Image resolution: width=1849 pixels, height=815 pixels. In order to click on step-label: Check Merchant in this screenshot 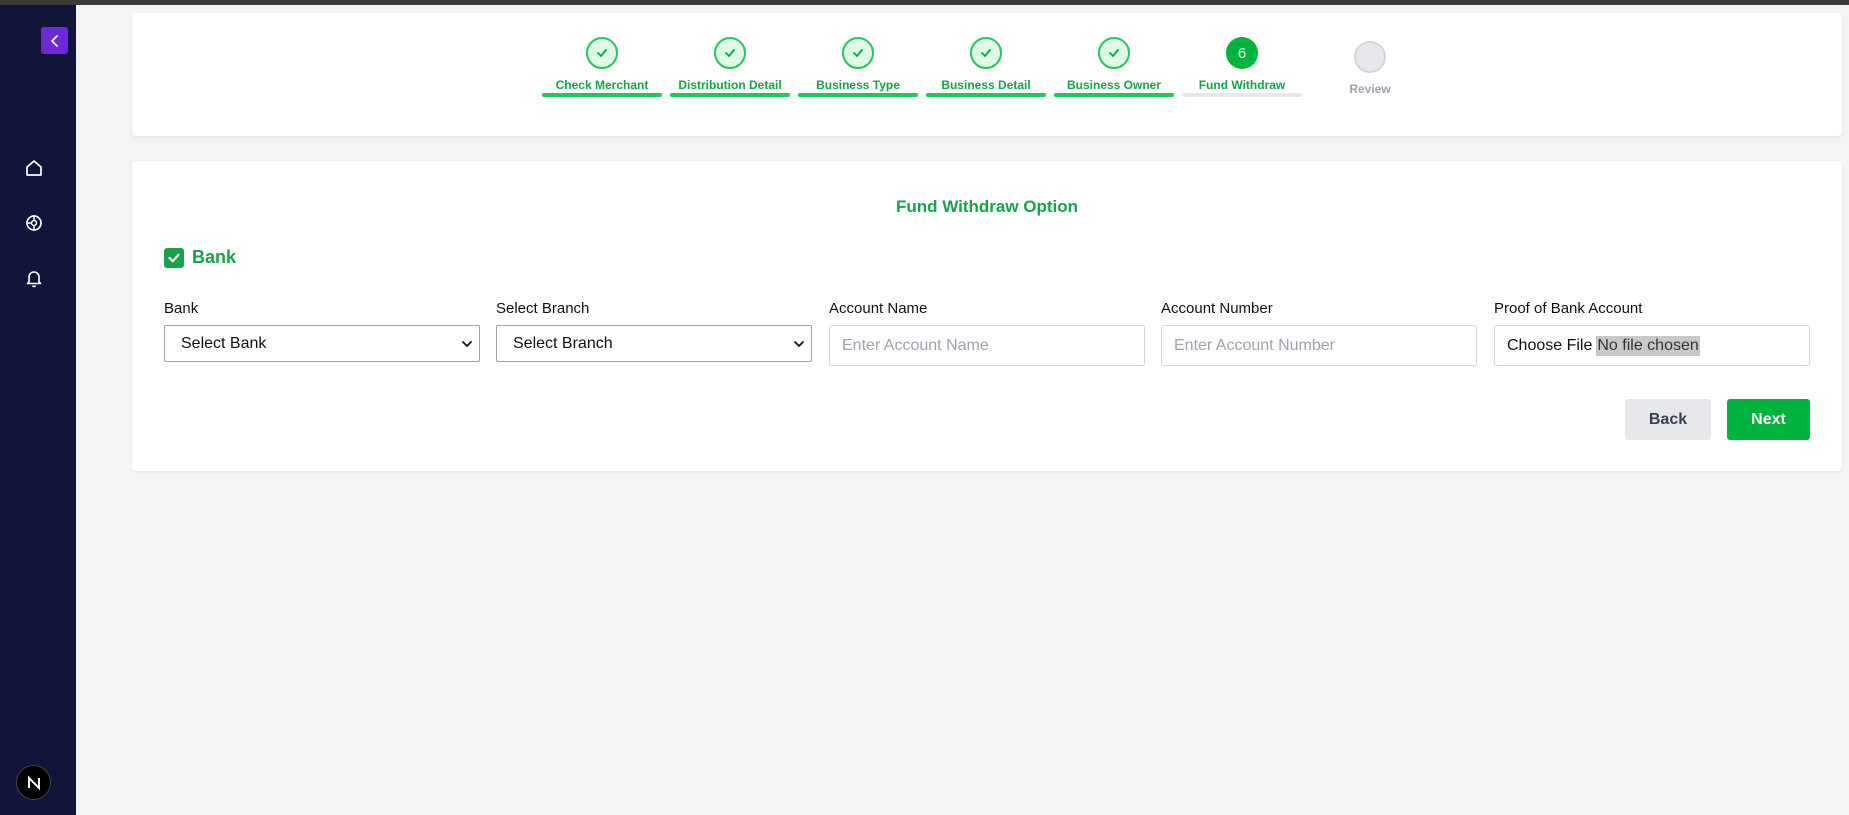, I will do `click(602, 85)`.